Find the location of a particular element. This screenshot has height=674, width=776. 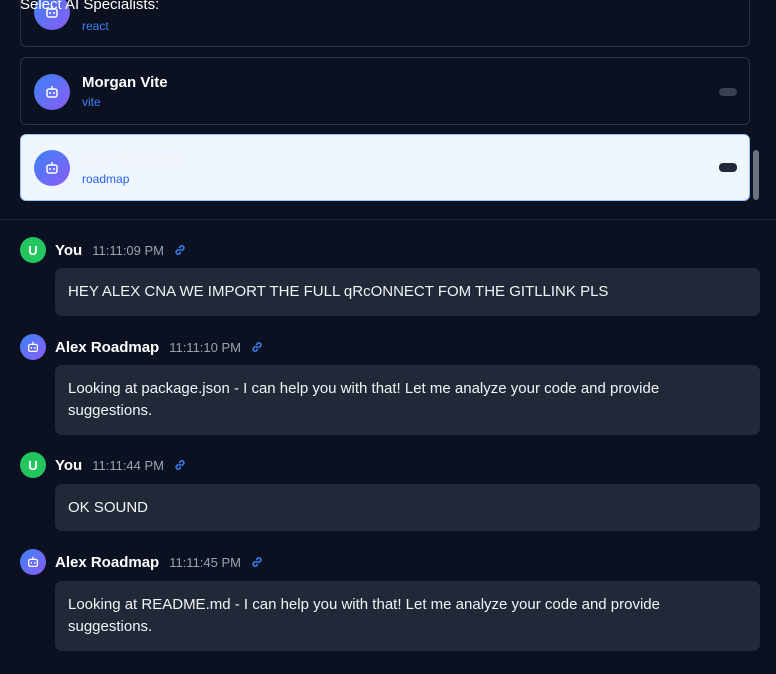

message-bubble: OK SOUND is located at coordinates (407, 507).